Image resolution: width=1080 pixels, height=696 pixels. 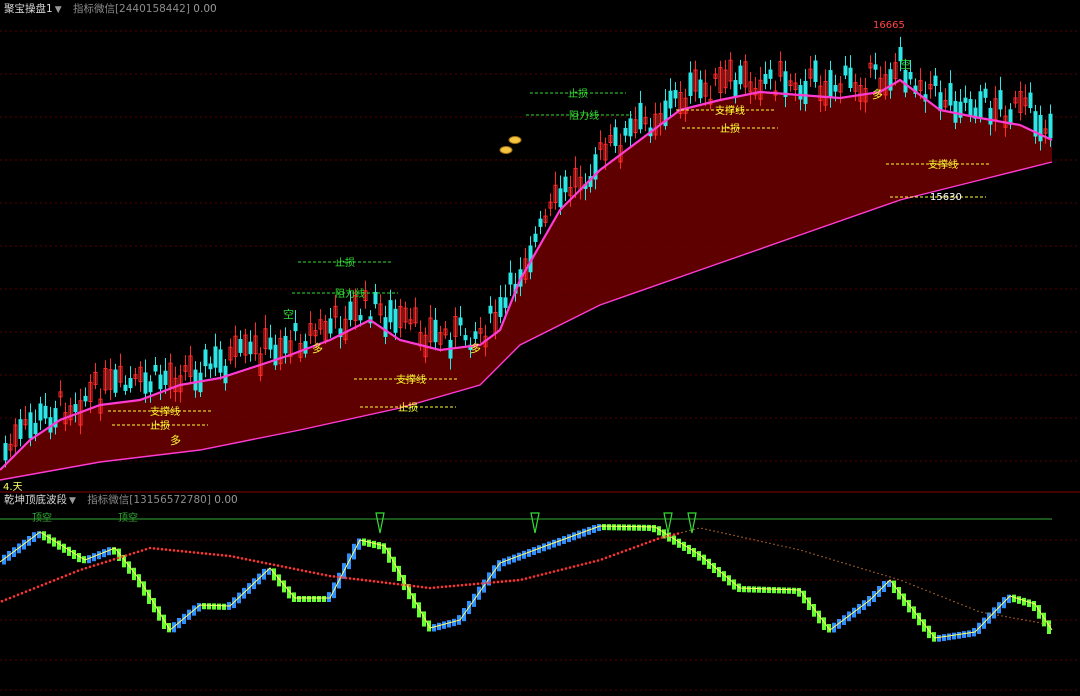 I want to click on sub-indicator-selector: 乾坤顶底波段 ▼, so click(x=40, y=500).